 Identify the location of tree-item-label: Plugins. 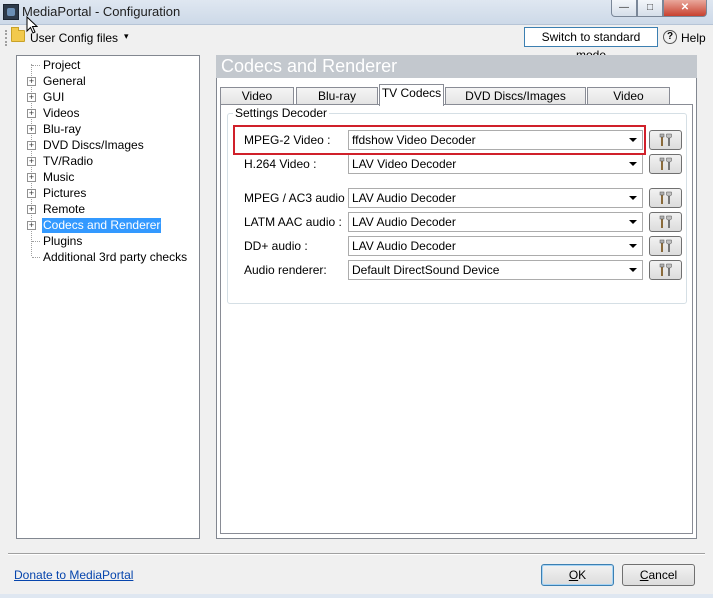
(62, 241).